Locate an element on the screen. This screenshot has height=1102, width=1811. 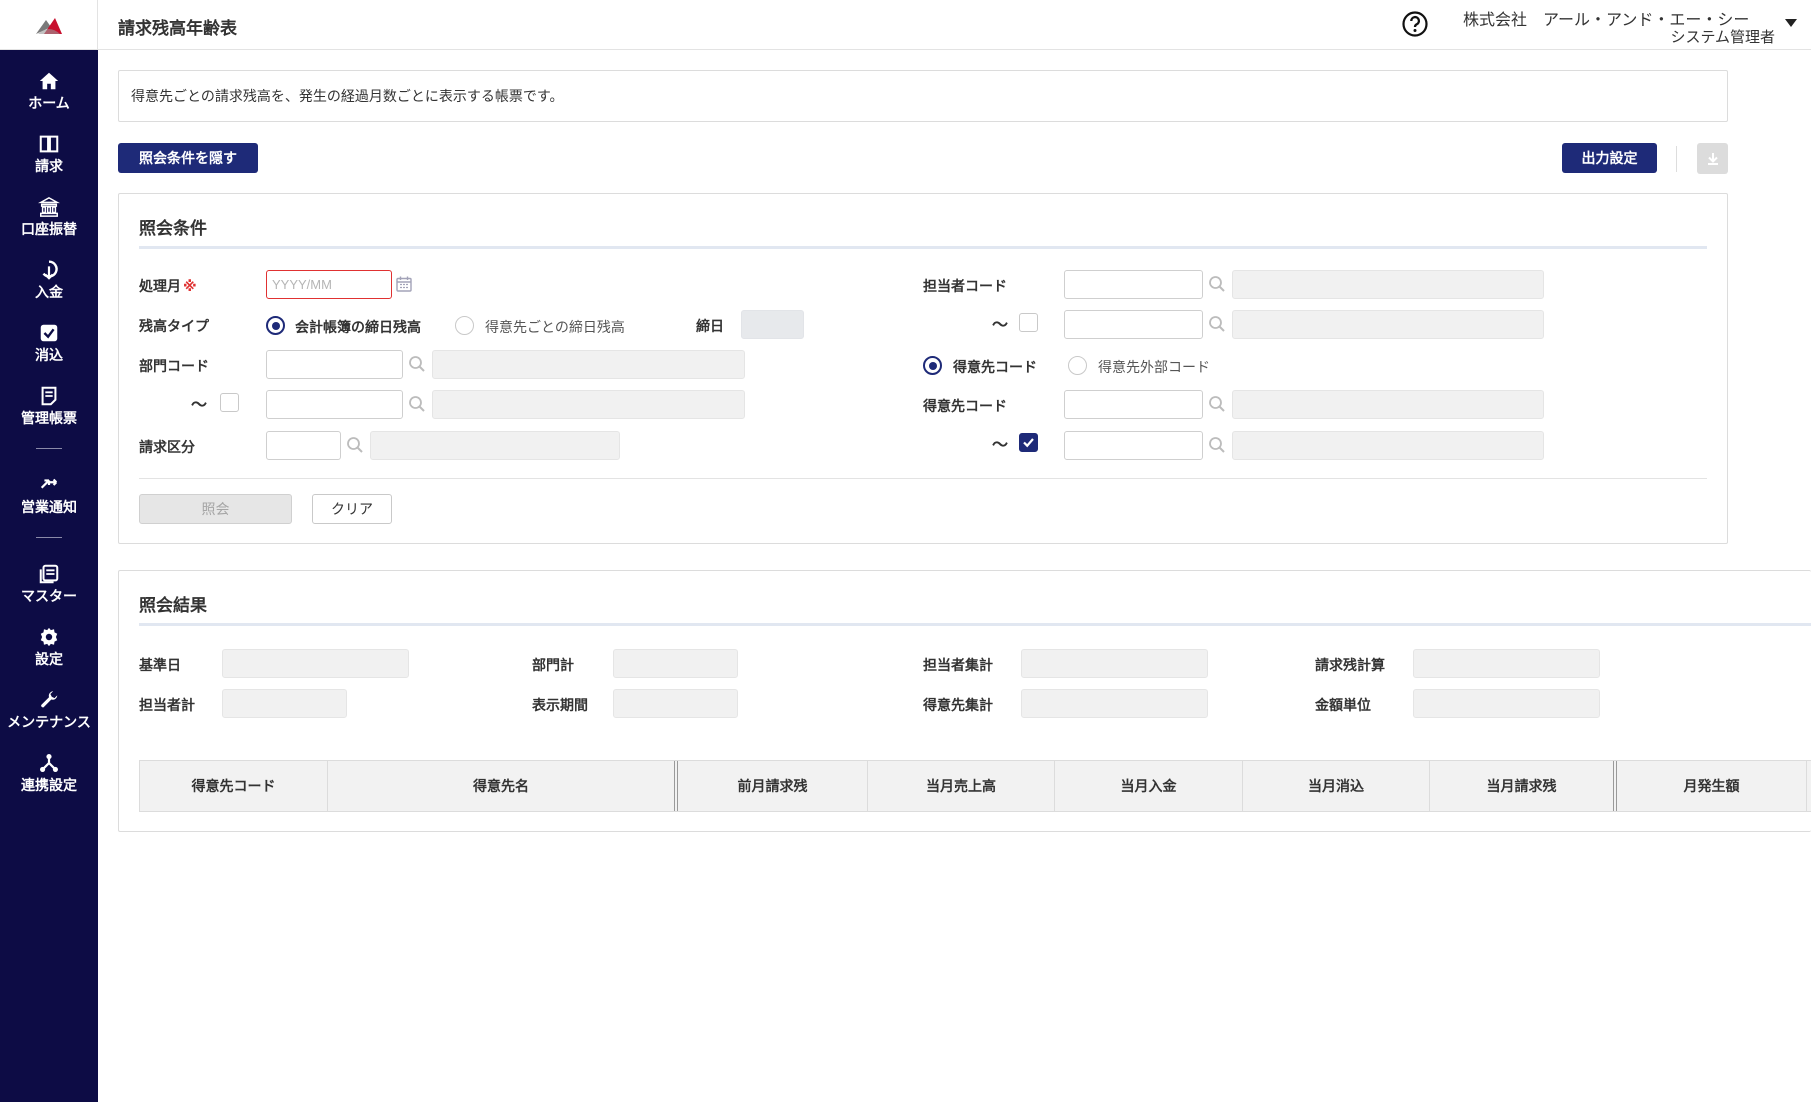
staff-total-label: 担当者計 is located at coordinates (167, 706).